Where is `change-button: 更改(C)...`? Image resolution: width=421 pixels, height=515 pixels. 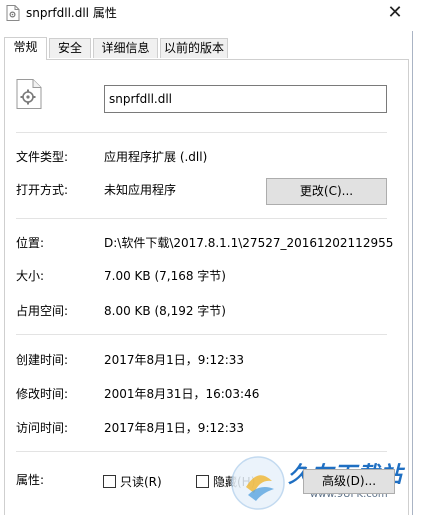
change-button: 更改(C)... is located at coordinates (326, 191).